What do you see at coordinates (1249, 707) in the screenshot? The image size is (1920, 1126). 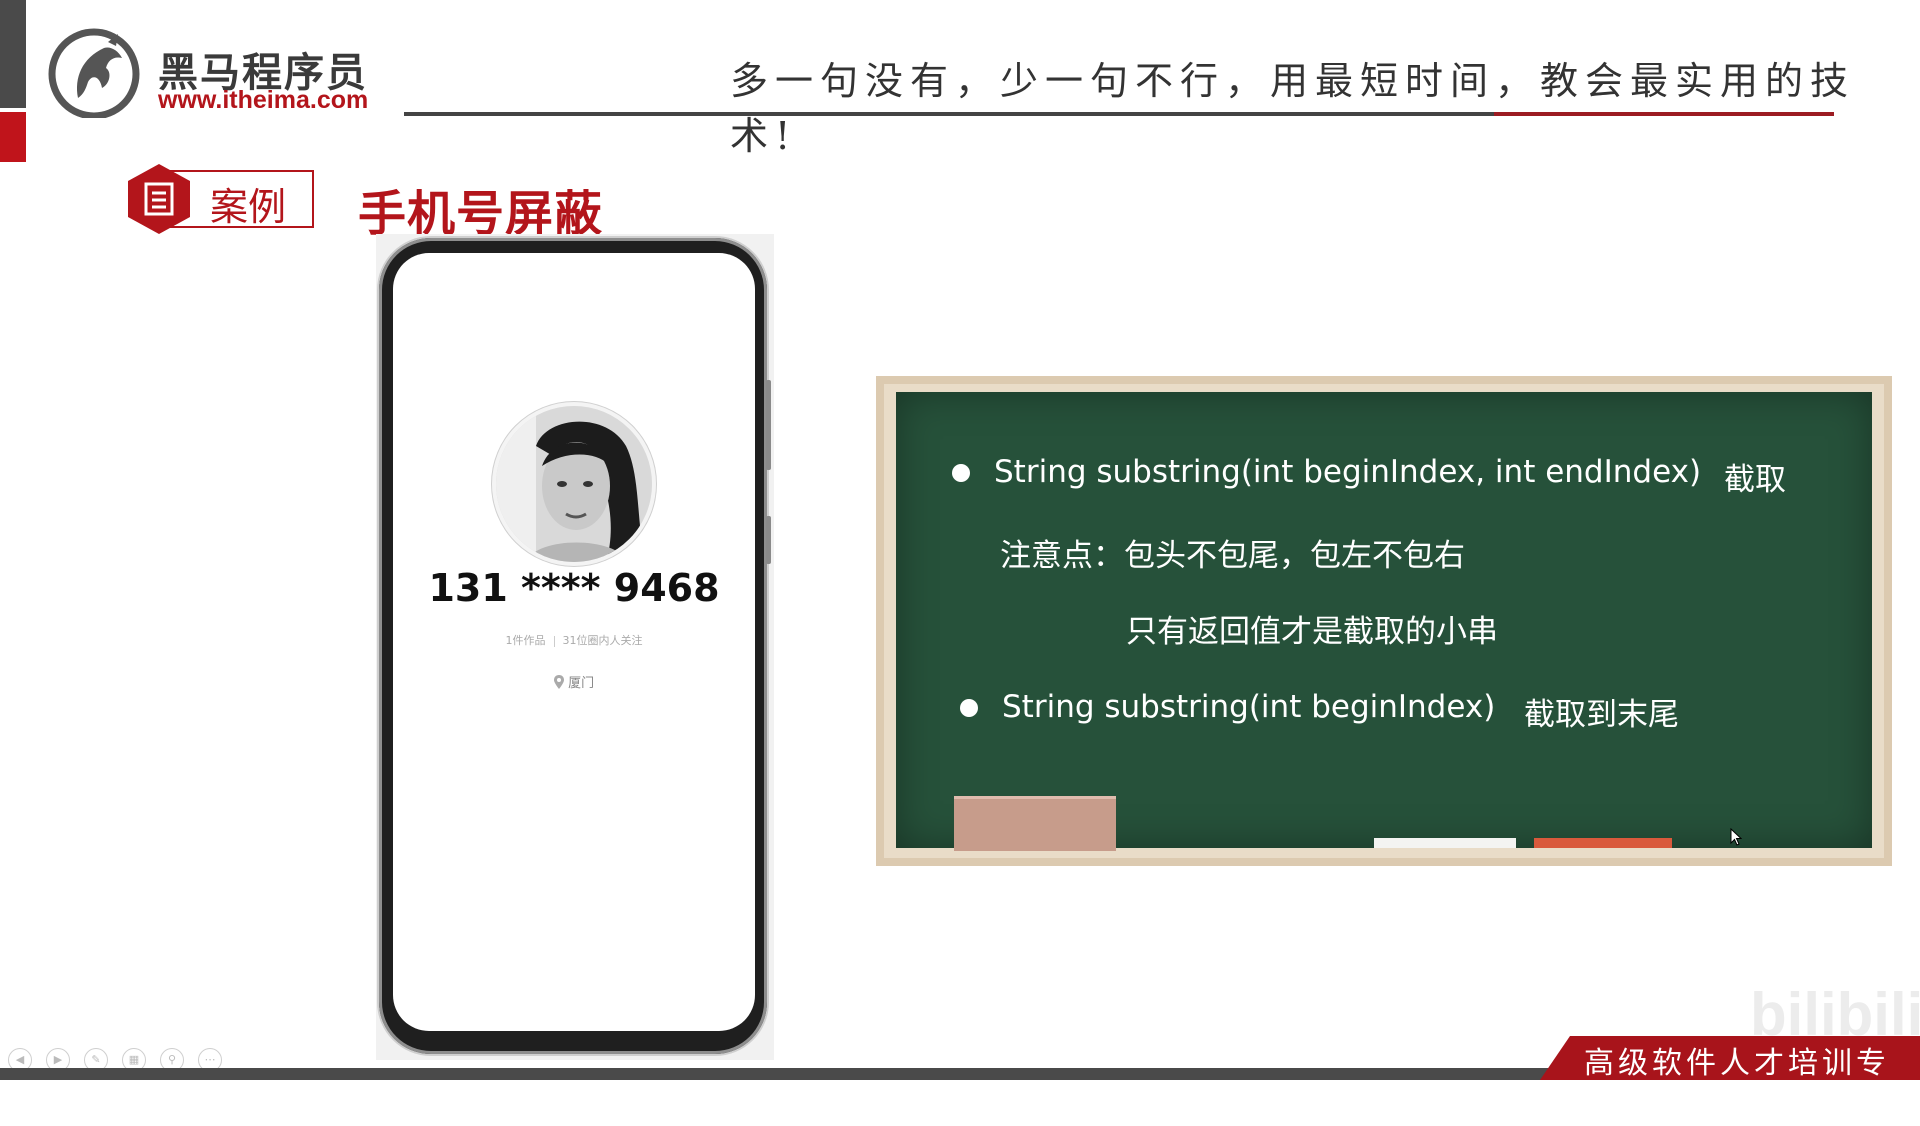 I see `board-line4-code: String substring(int beginIndex)` at bounding box center [1249, 707].